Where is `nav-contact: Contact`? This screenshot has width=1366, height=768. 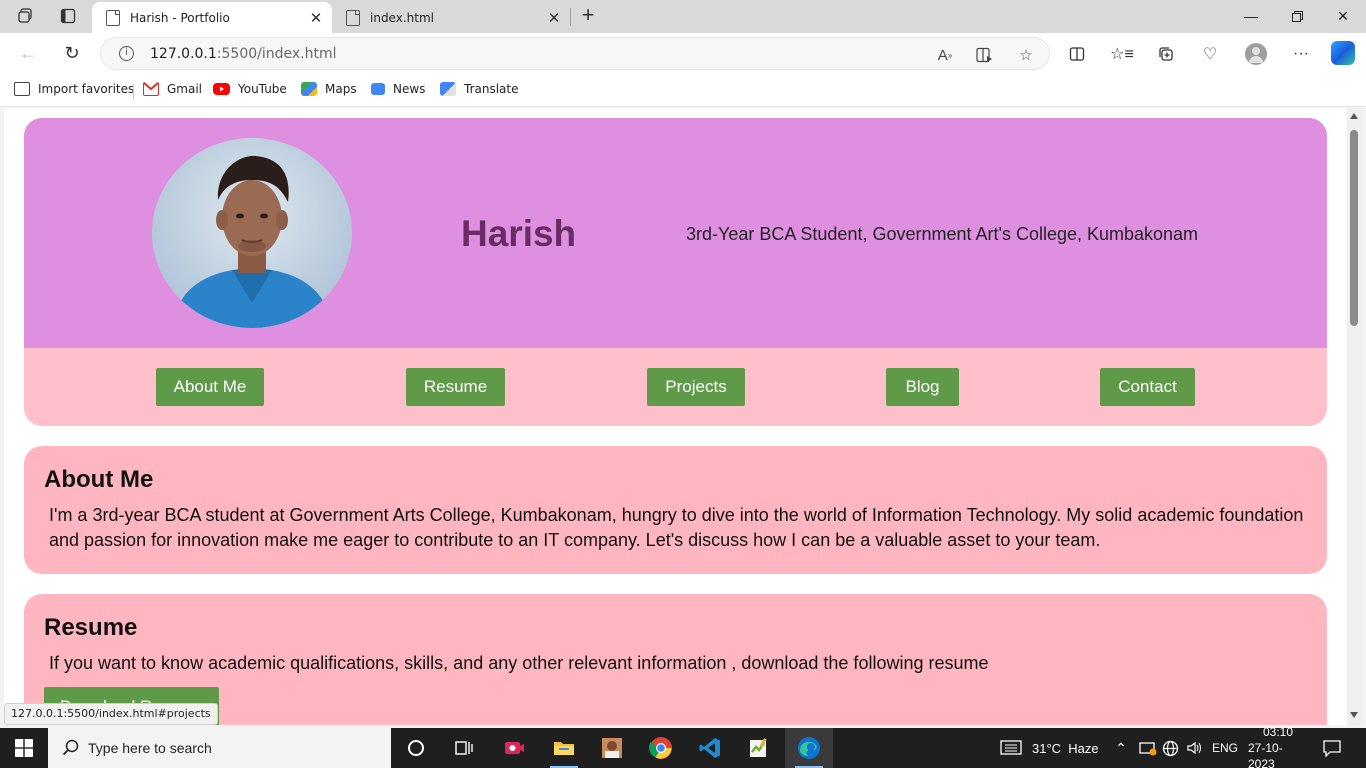
nav-contact: Contact is located at coordinates (1147, 387).